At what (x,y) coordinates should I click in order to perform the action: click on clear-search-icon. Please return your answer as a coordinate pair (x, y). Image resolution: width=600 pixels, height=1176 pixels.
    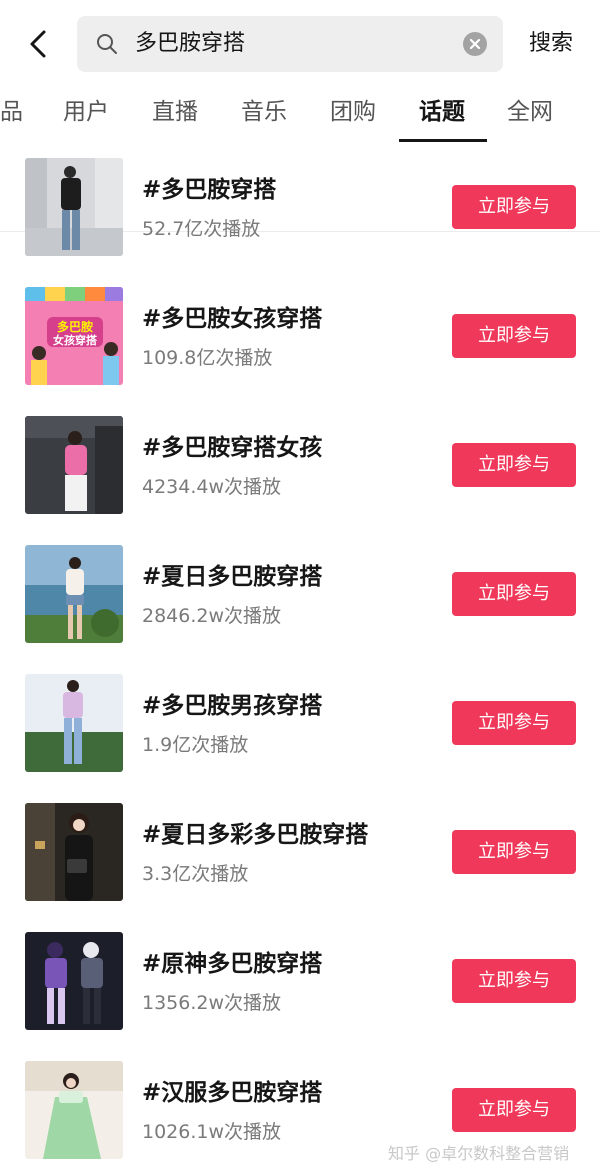
    Looking at the image, I should click on (475, 44).